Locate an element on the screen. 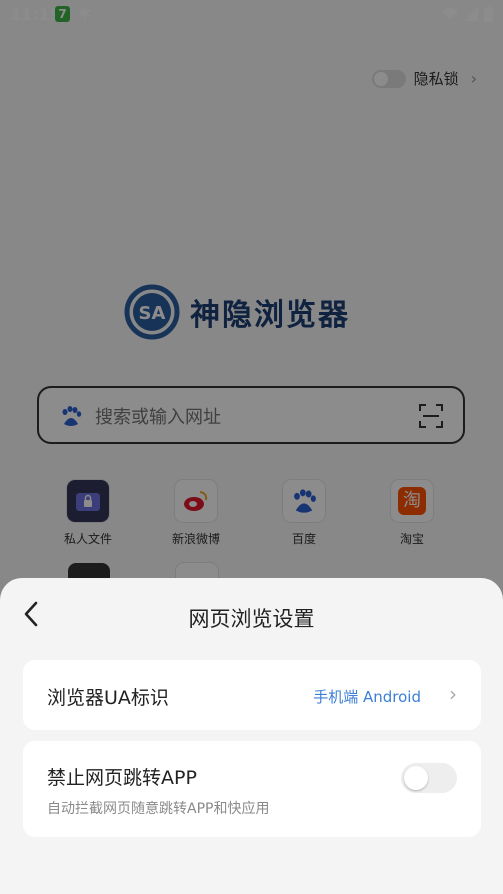  block-app-jump-row: 禁止网页跳转APP 自动拦截网页随意跳转APP和快应用 is located at coordinates (252, 789).